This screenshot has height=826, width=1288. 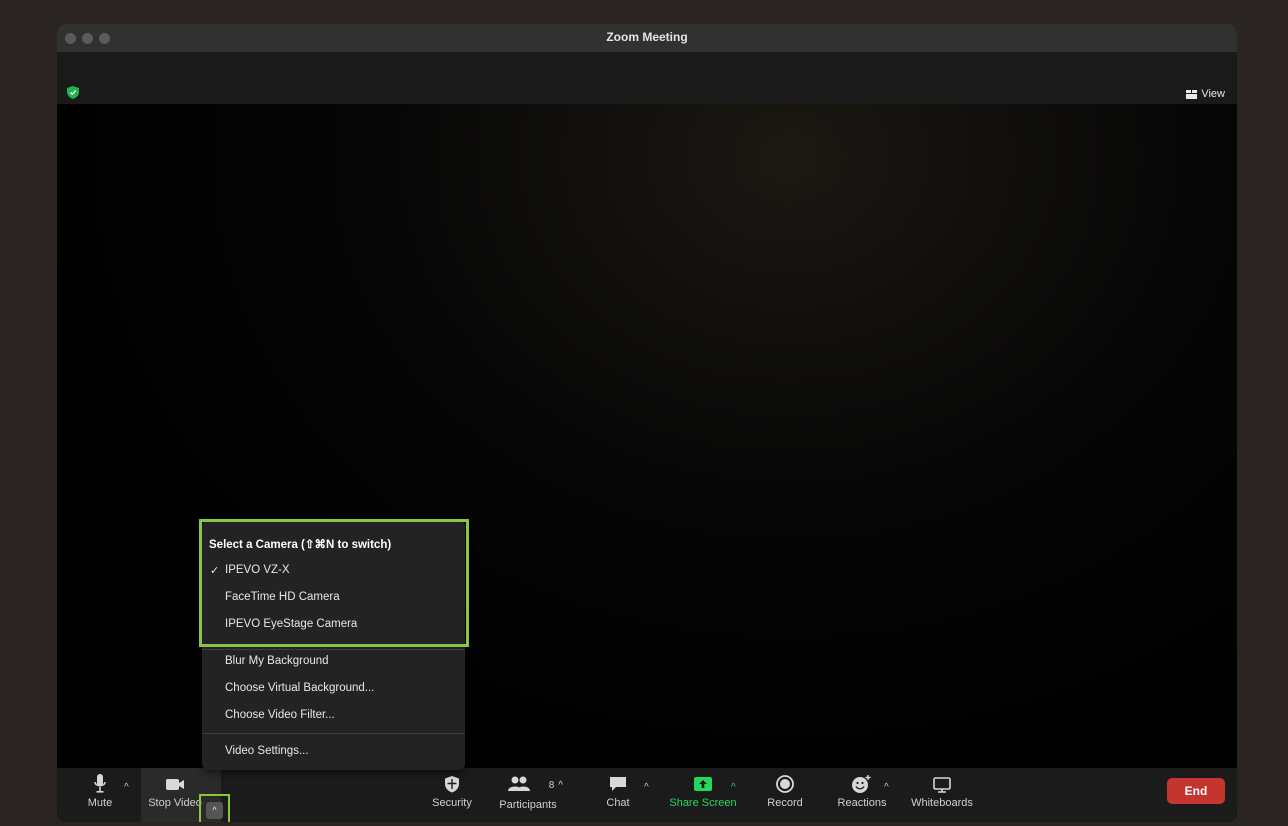 I want to click on security-shield-icon, so click(x=452, y=784).